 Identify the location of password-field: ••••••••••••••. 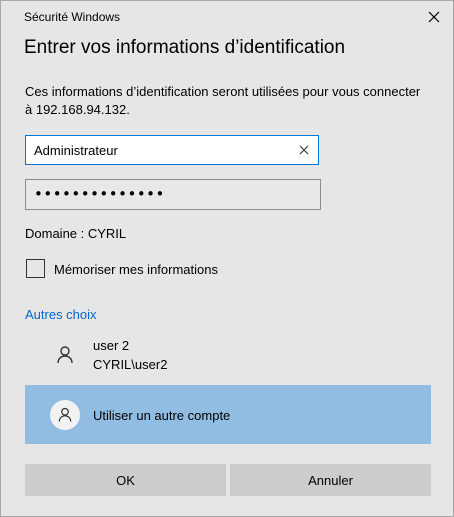
(173, 194).